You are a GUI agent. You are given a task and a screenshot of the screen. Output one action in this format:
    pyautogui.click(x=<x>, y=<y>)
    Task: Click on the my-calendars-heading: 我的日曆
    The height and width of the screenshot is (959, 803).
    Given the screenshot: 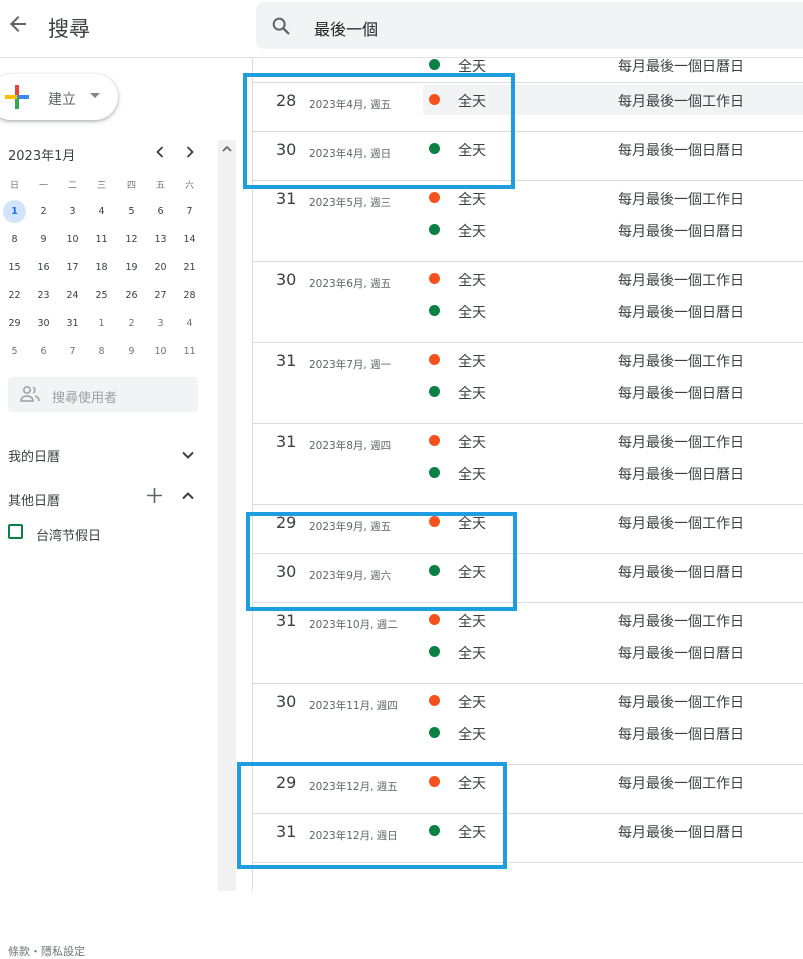 What is the action you would take?
    pyautogui.click(x=34, y=455)
    